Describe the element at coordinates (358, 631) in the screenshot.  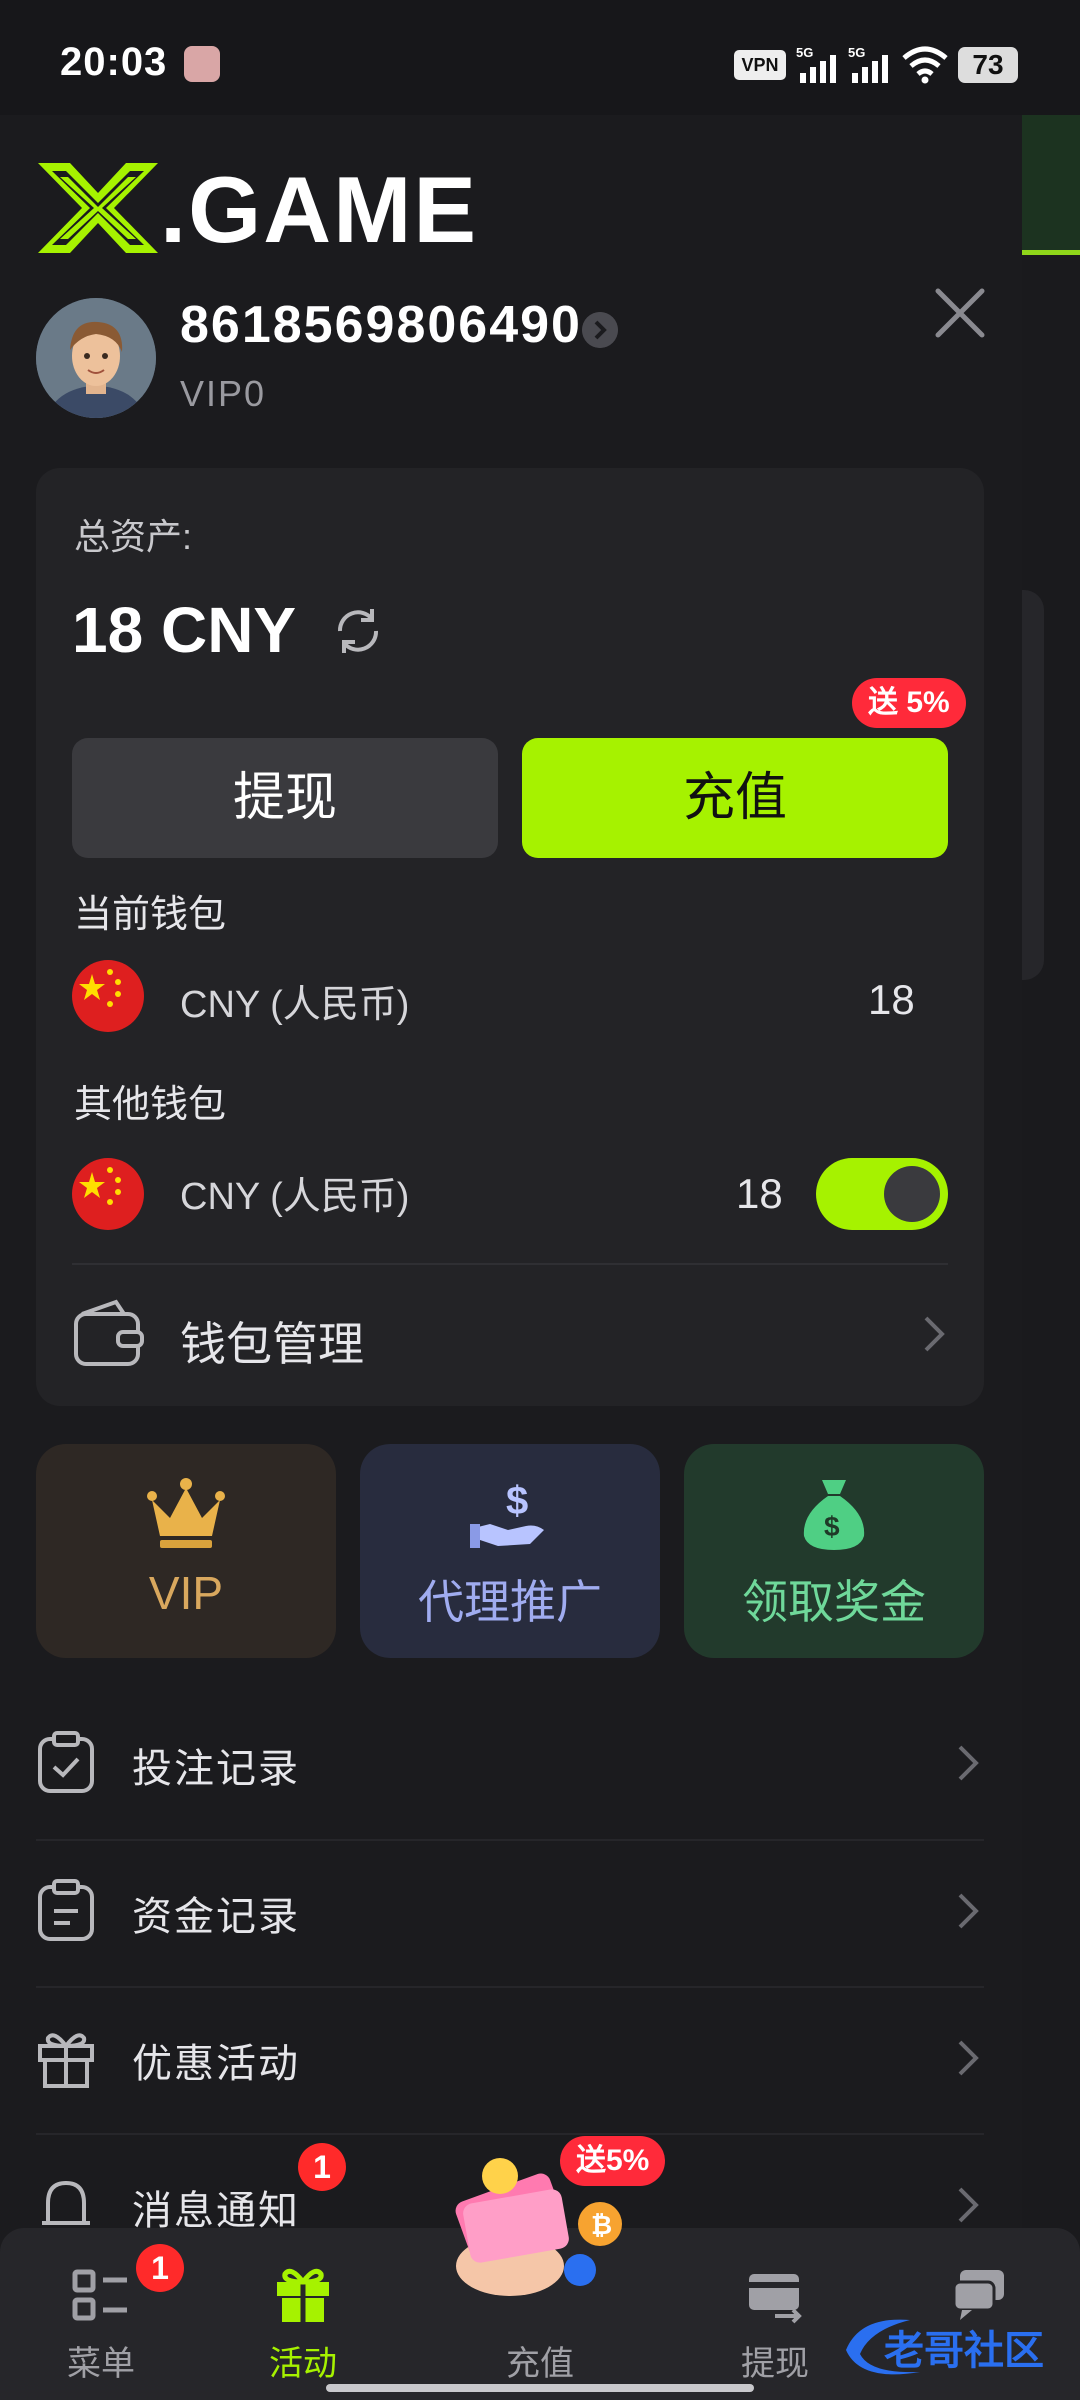
I see `refresh-icon` at that location.